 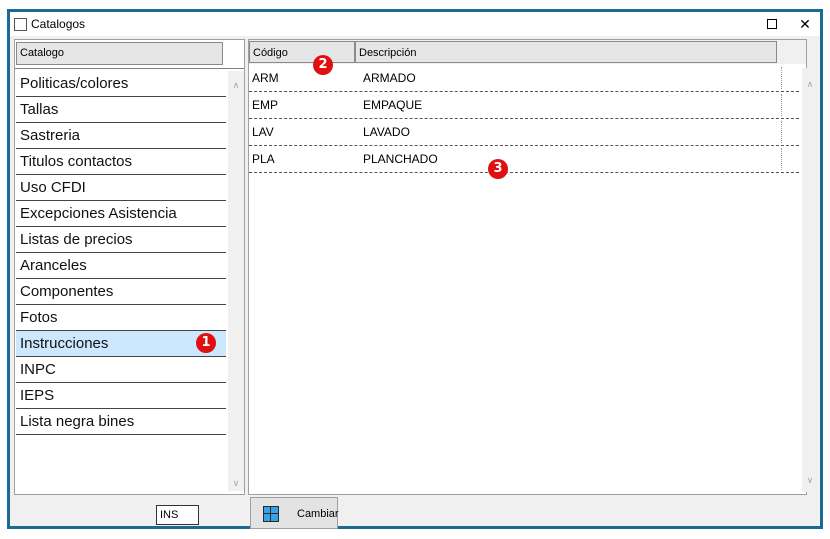 What do you see at coordinates (121, 422) in the screenshot?
I see `catalog-item: Lista negra bines` at bounding box center [121, 422].